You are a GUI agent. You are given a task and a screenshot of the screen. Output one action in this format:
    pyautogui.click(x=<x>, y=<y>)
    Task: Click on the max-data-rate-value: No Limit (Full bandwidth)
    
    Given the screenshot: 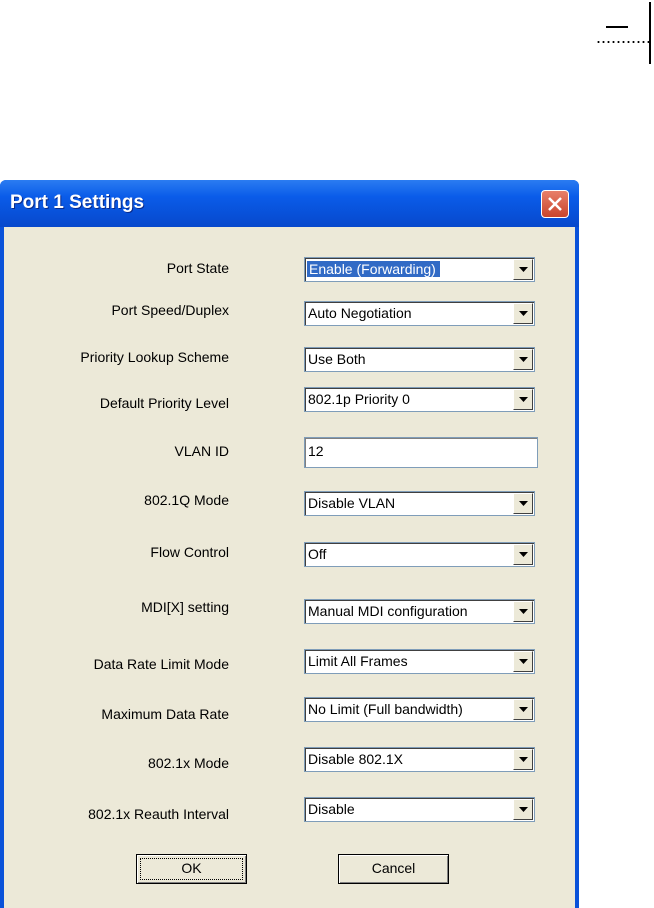 What is the action you would take?
    pyautogui.click(x=385, y=709)
    